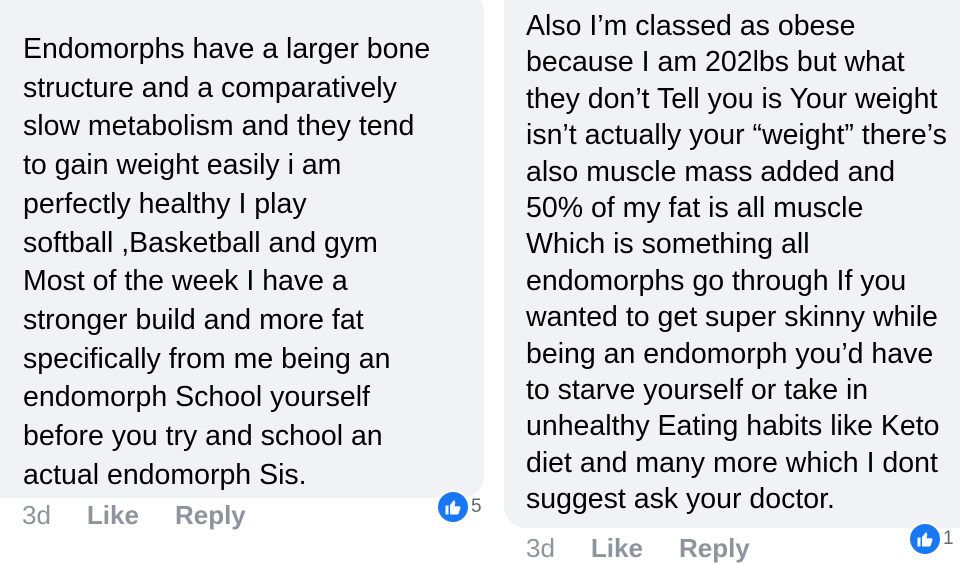  What do you see at coordinates (476, 506) in the screenshot?
I see `reaction-count: 5` at bounding box center [476, 506].